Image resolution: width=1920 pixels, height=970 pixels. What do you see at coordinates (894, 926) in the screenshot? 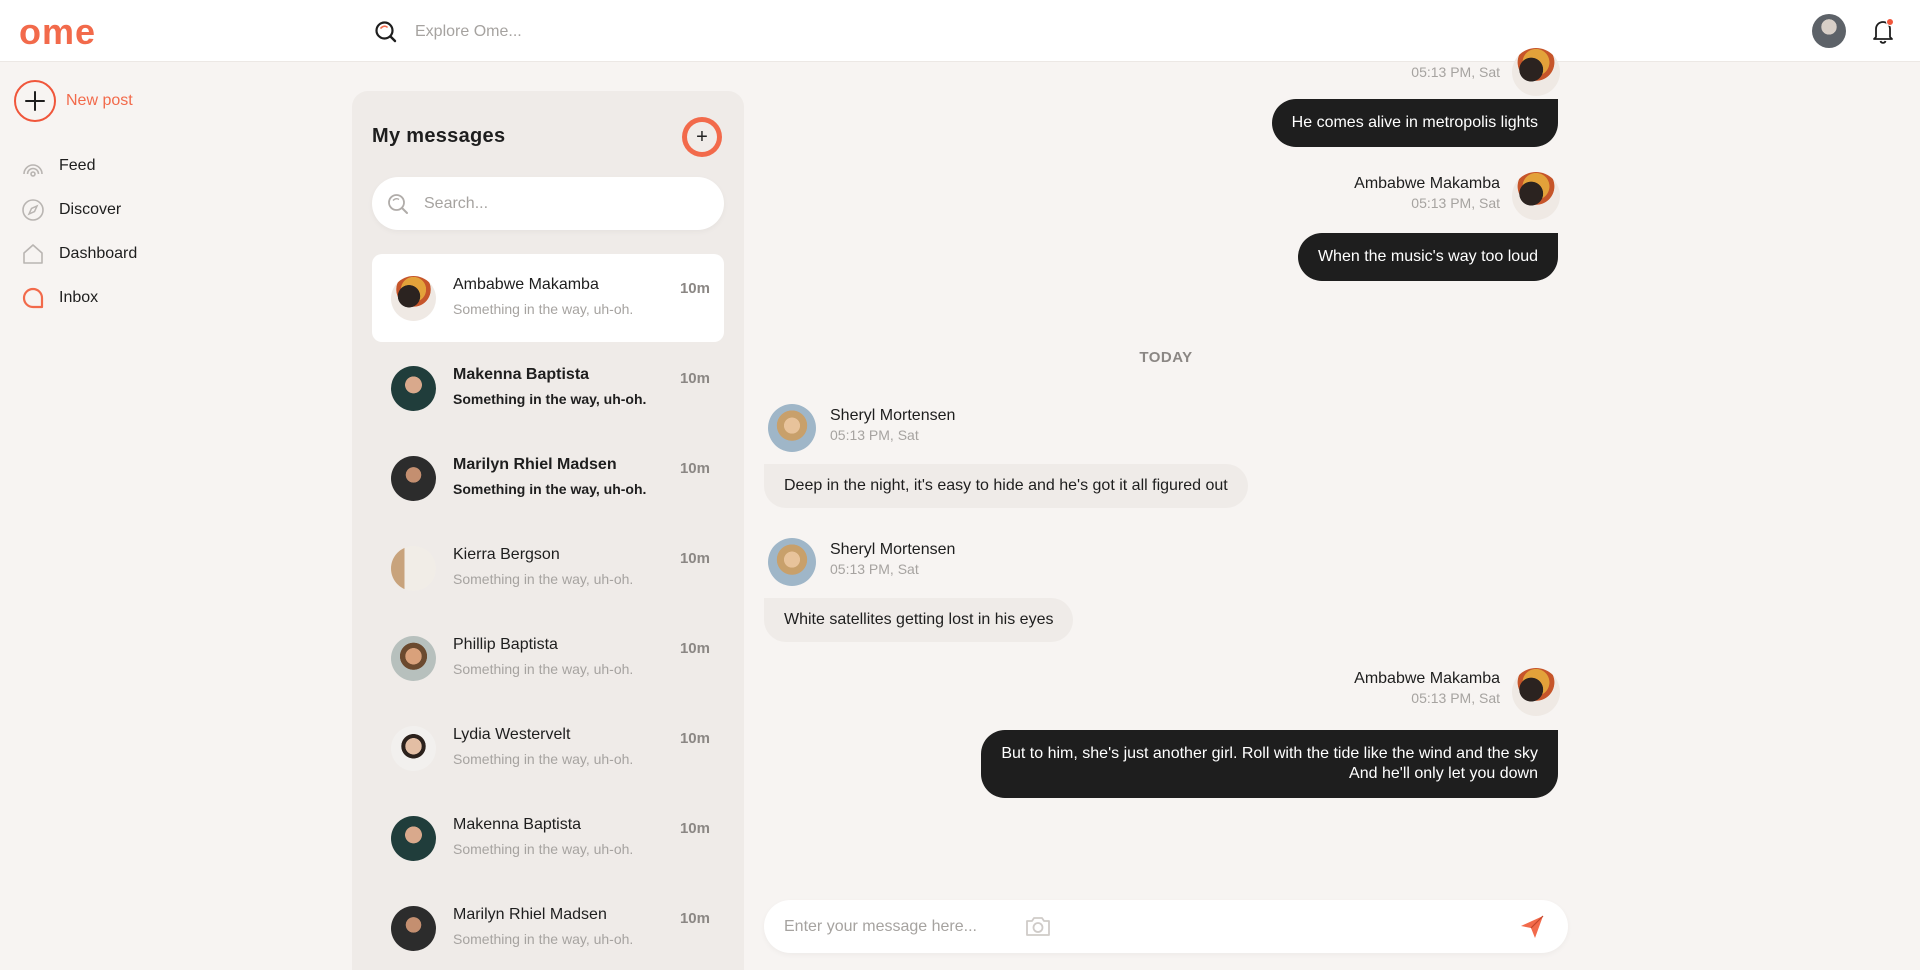
I see `message-input` at bounding box center [894, 926].